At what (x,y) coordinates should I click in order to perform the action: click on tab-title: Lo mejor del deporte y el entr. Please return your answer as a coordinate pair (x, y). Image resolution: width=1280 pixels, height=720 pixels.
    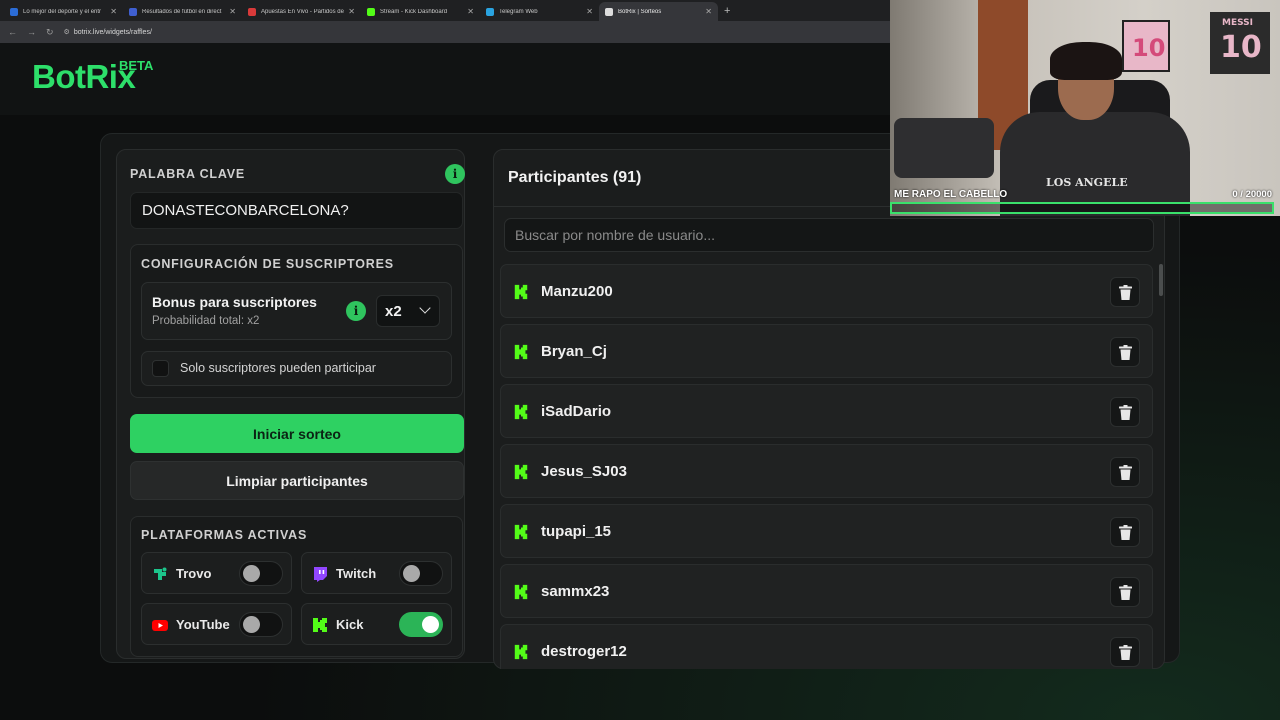
    Looking at the image, I should click on (62, 11).